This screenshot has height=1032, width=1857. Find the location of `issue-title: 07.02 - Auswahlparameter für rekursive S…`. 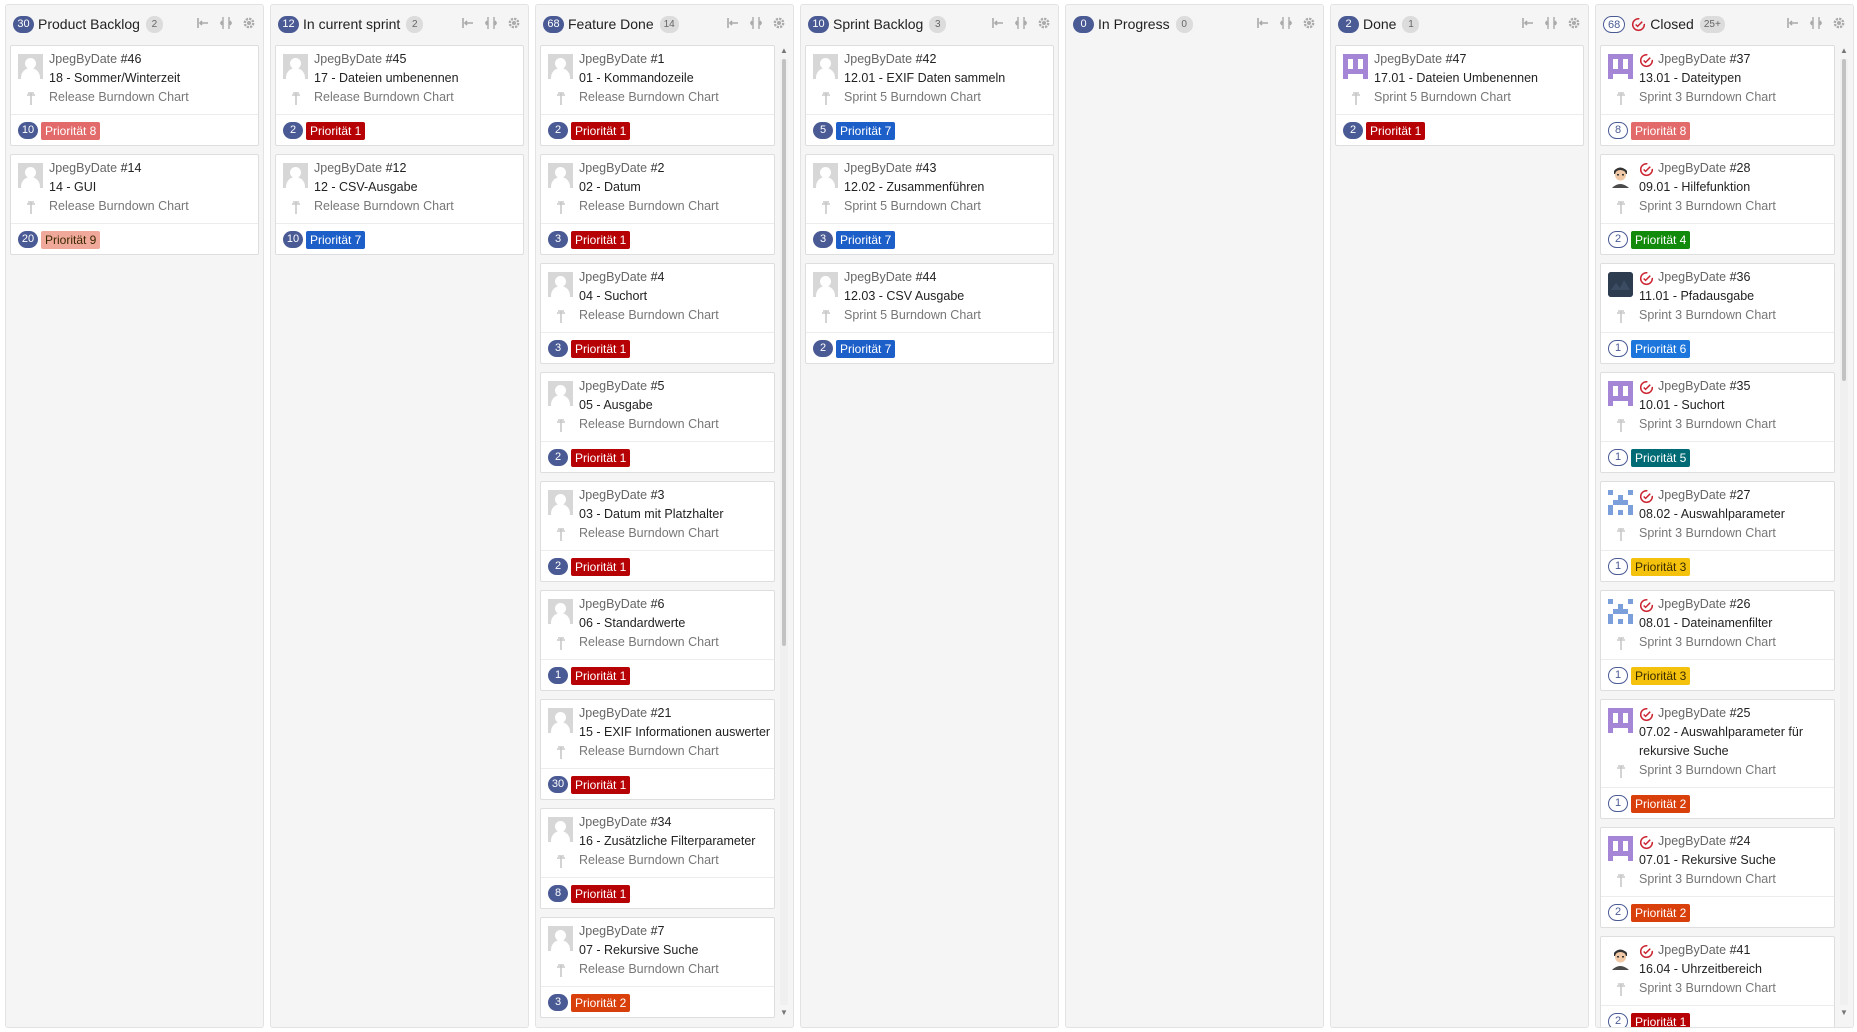

issue-title: 07.02 - Auswahlparameter für rekursive S… is located at coordinates (1734, 742).